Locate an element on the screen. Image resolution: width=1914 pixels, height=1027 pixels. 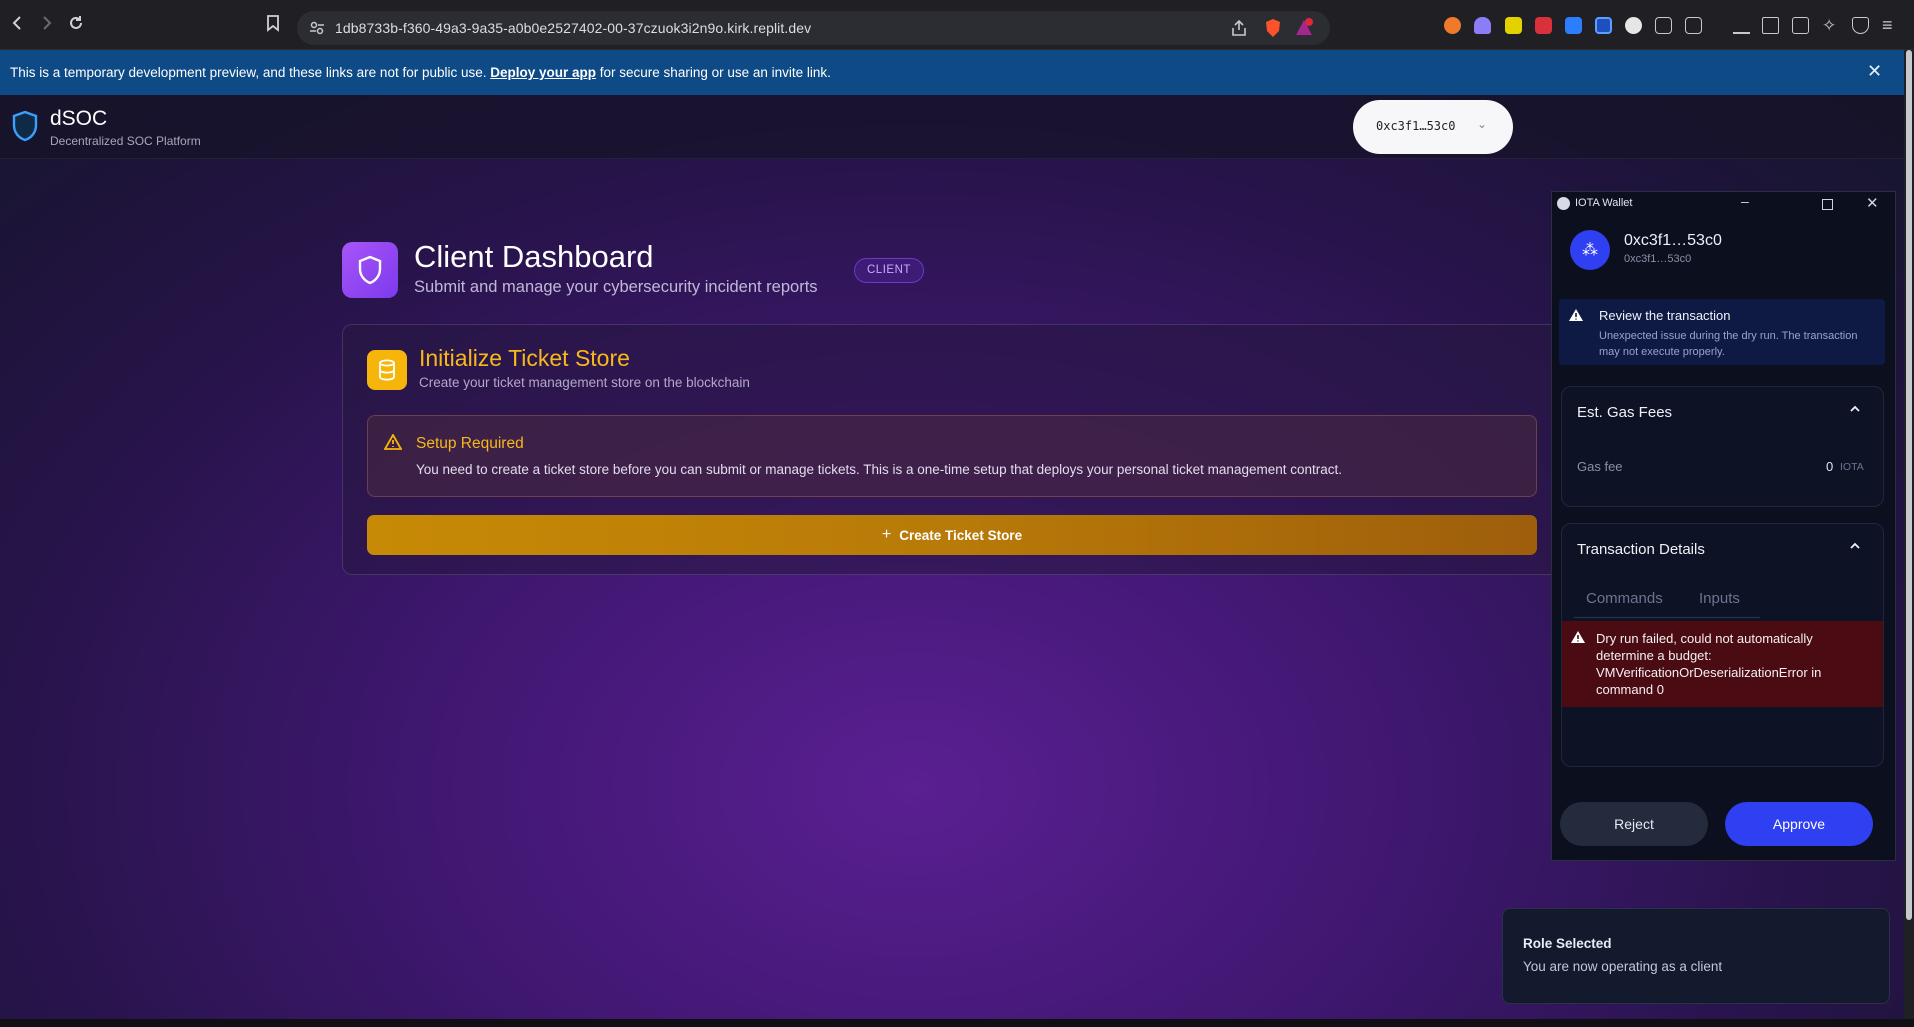
close-icon: ✕ is located at coordinates (1874, 71).